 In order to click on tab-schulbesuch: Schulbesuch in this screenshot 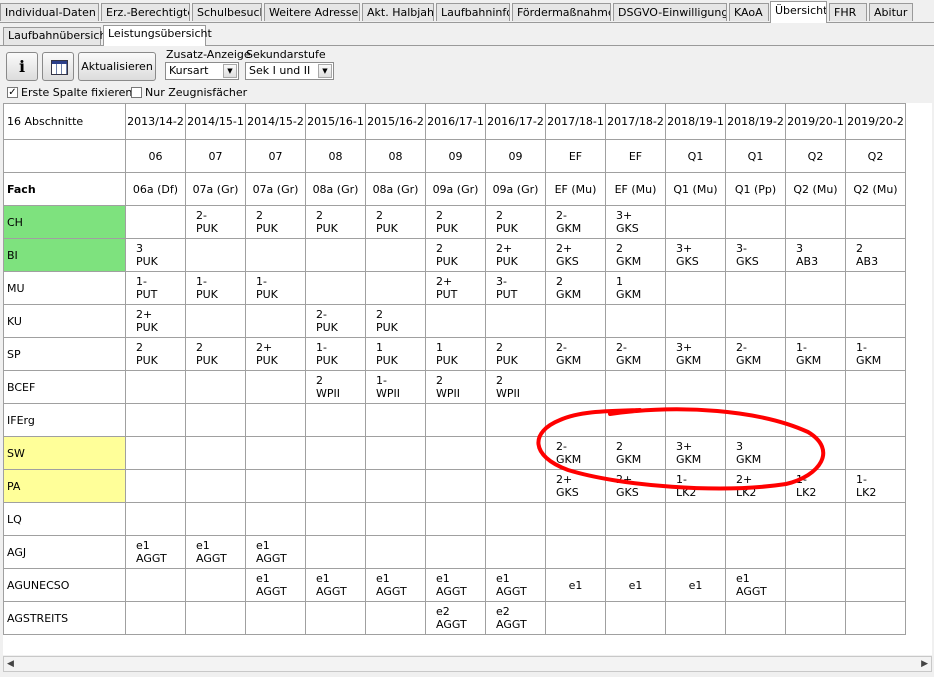, I will do `click(227, 12)`.